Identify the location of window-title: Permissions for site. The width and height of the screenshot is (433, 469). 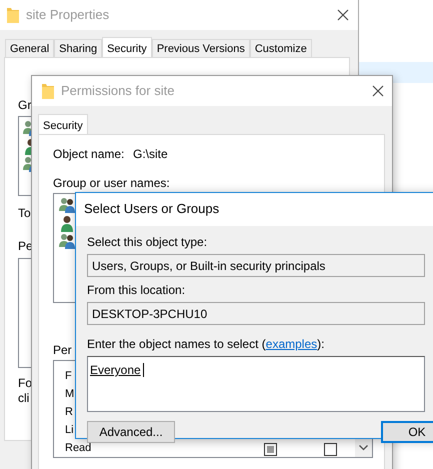
(117, 90).